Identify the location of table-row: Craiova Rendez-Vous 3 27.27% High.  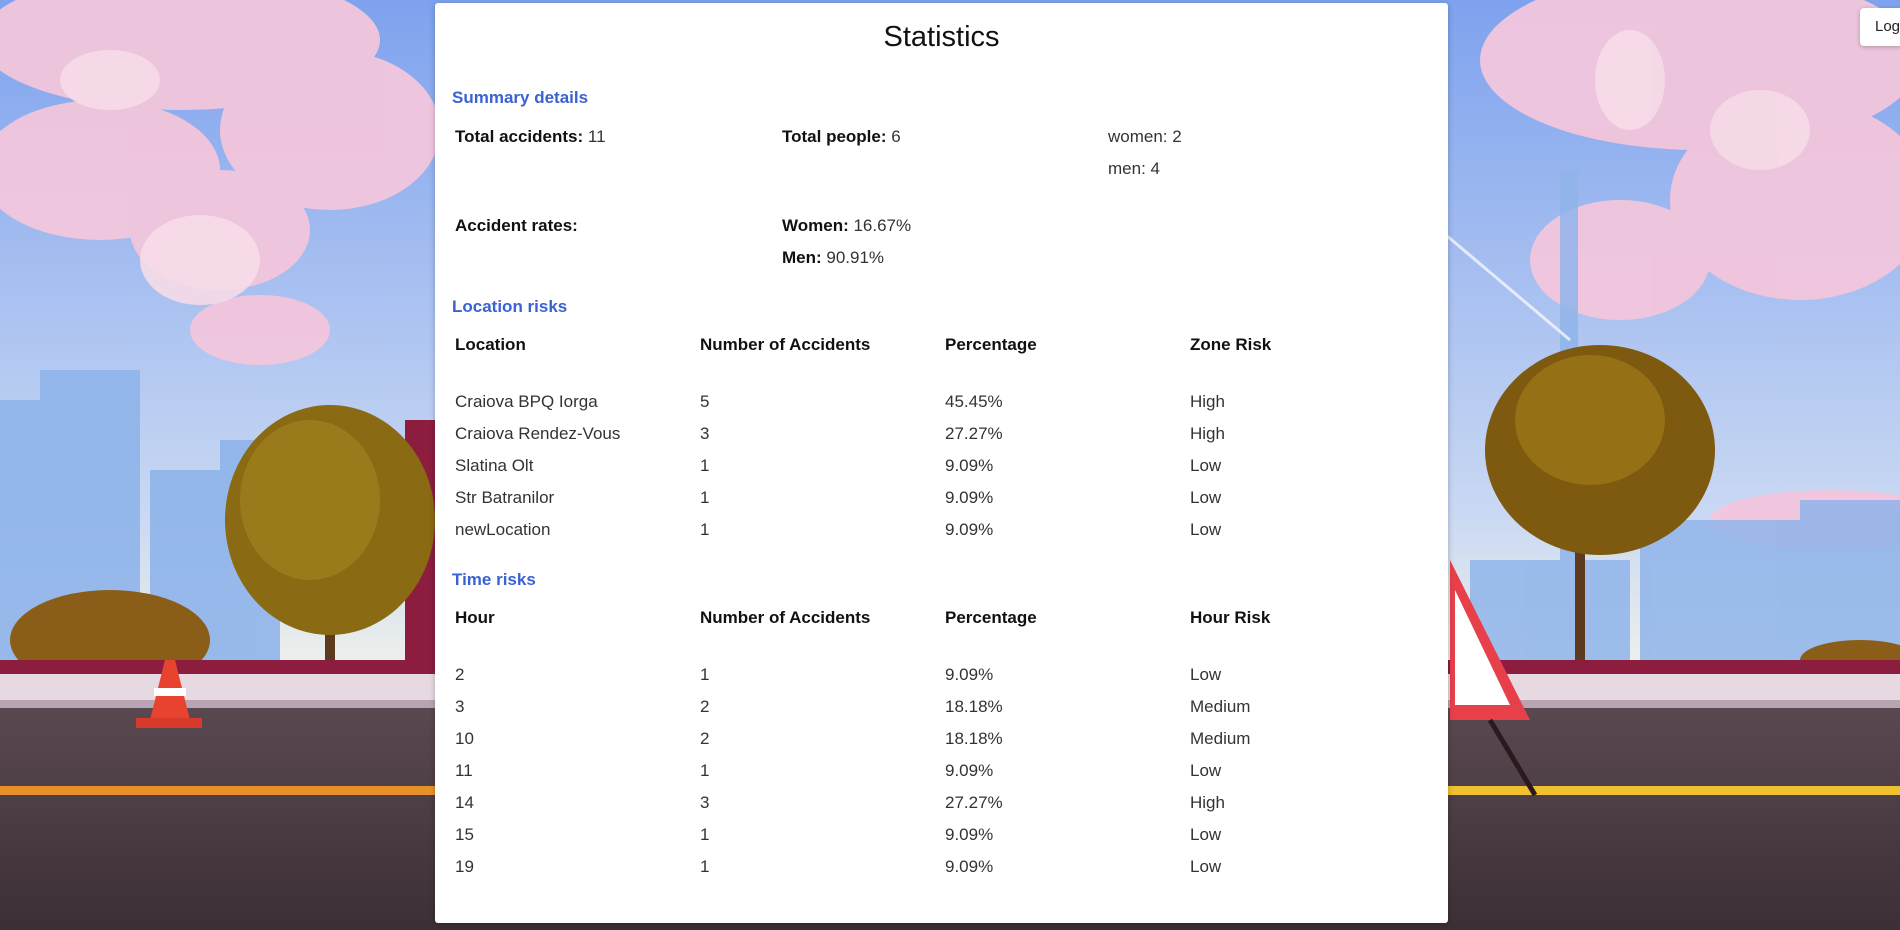
(941, 434).